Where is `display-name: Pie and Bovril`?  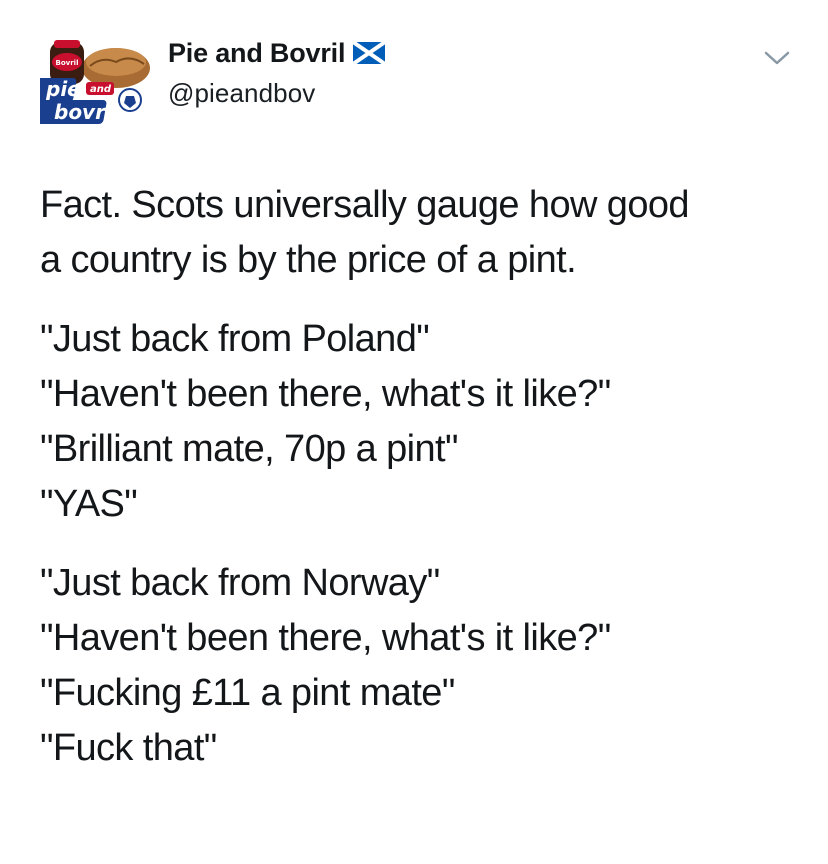
display-name: Pie and Bovril is located at coordinates (256, 53).